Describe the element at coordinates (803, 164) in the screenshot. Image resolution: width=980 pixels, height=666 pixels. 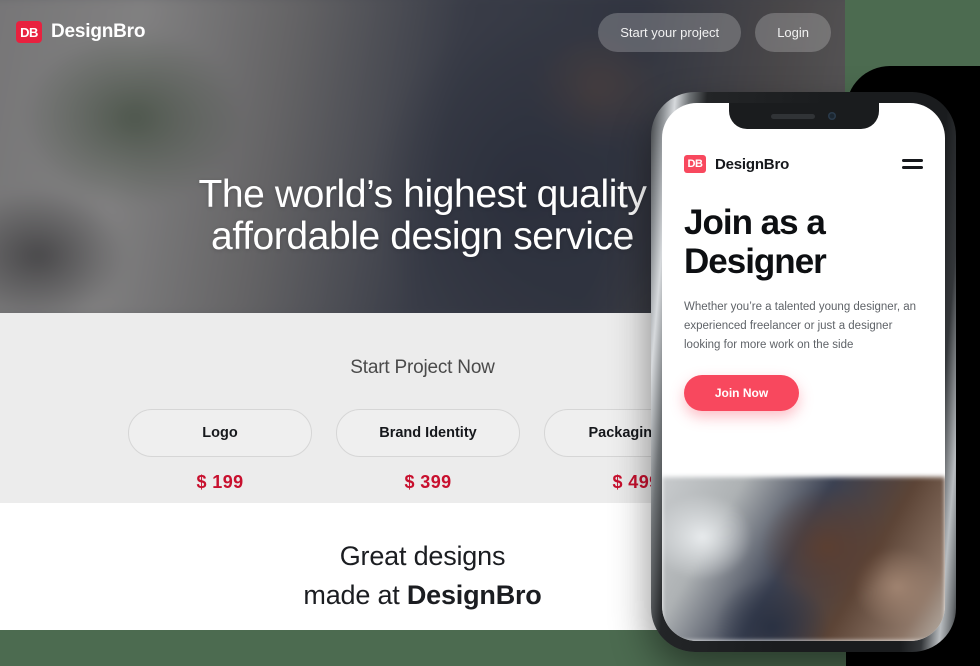
I see `mobile-header: DB DesignBro` at that location.